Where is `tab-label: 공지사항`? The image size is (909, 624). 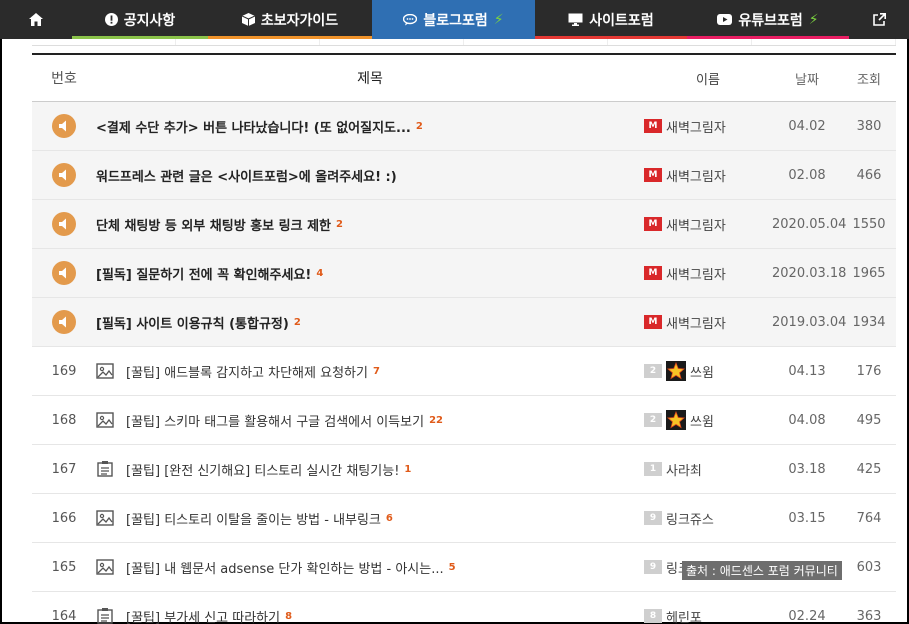 tab-label: 공지사항 is located at coordinates (149, 20).